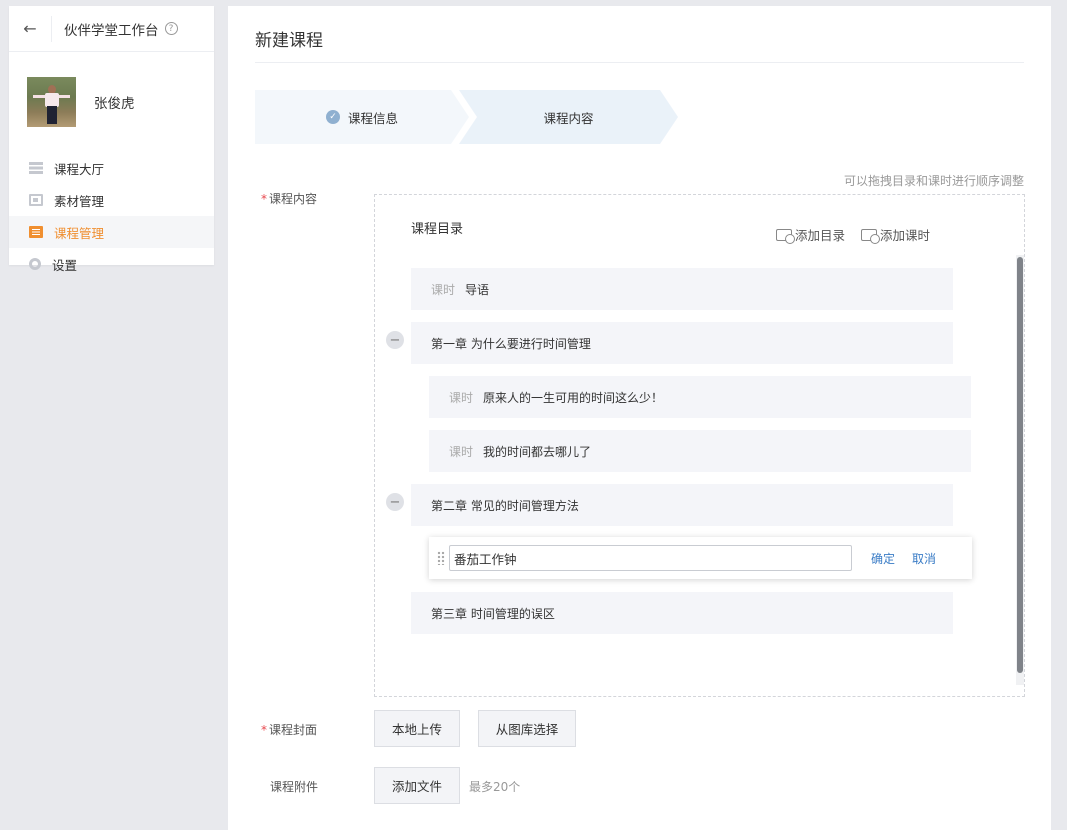 This screenshot has height=830, width=1067. What do you see at coordinates (810, 234) in the screenshot?
I see `add-directory-button: 添加目录` at bounding box center [810, 234].